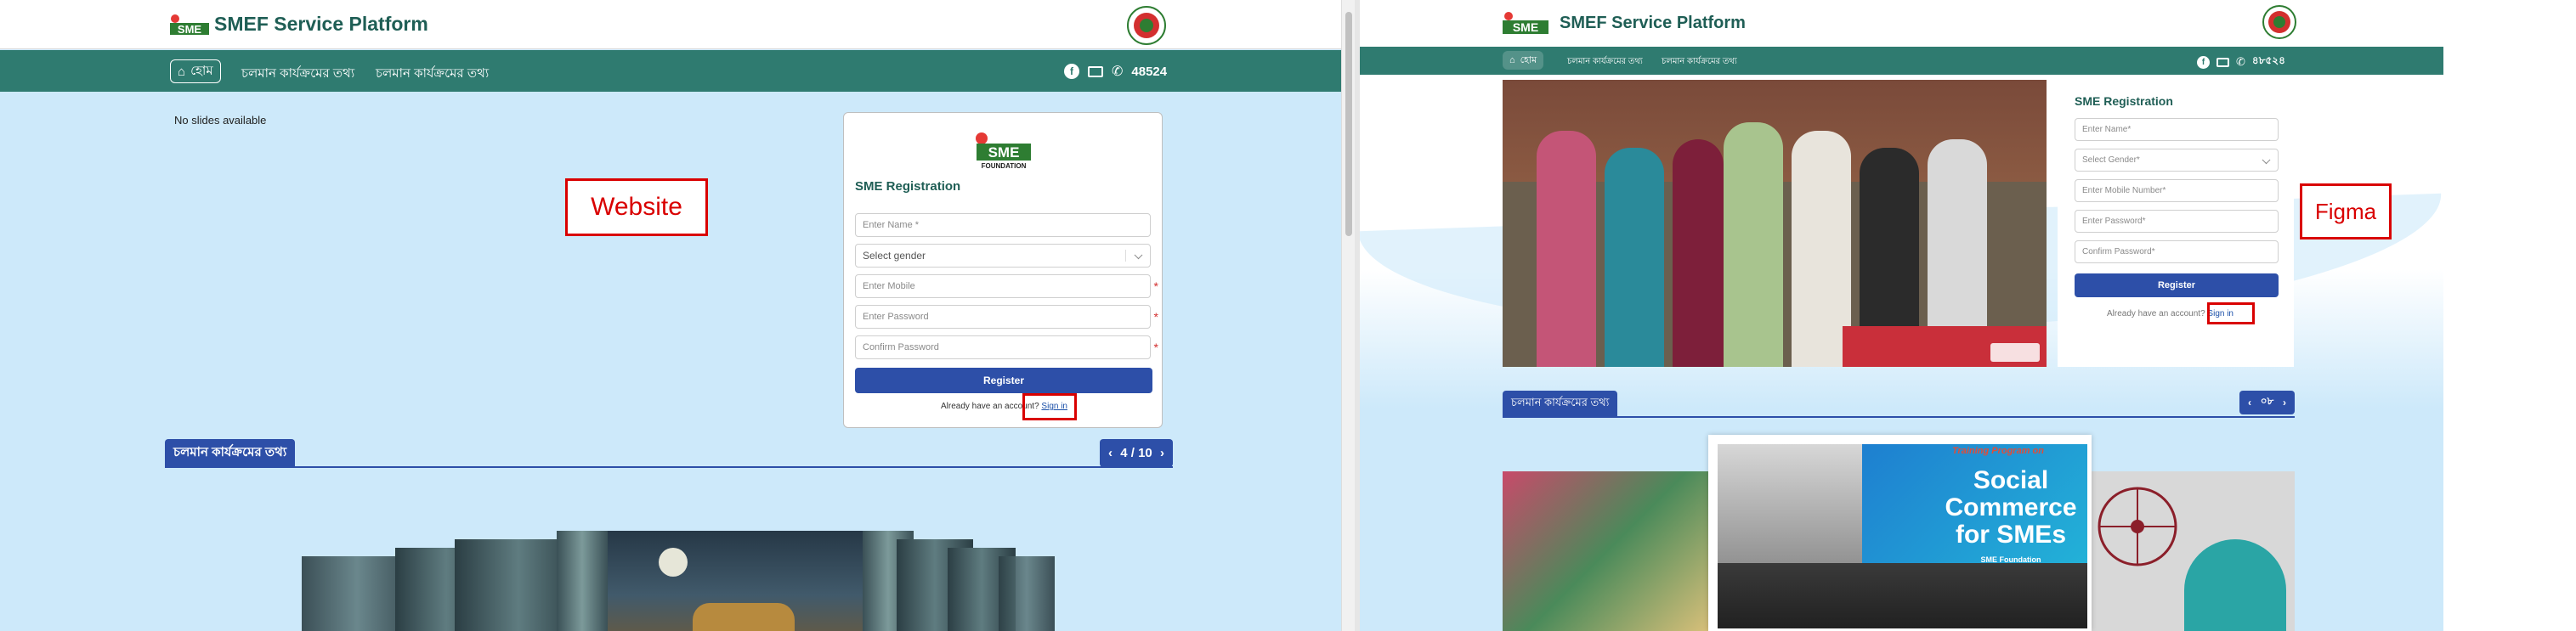  Describe the element at coordinates (2114, 222) in the screenshot. I see `password-placeholder: Enter Password*` at that location.